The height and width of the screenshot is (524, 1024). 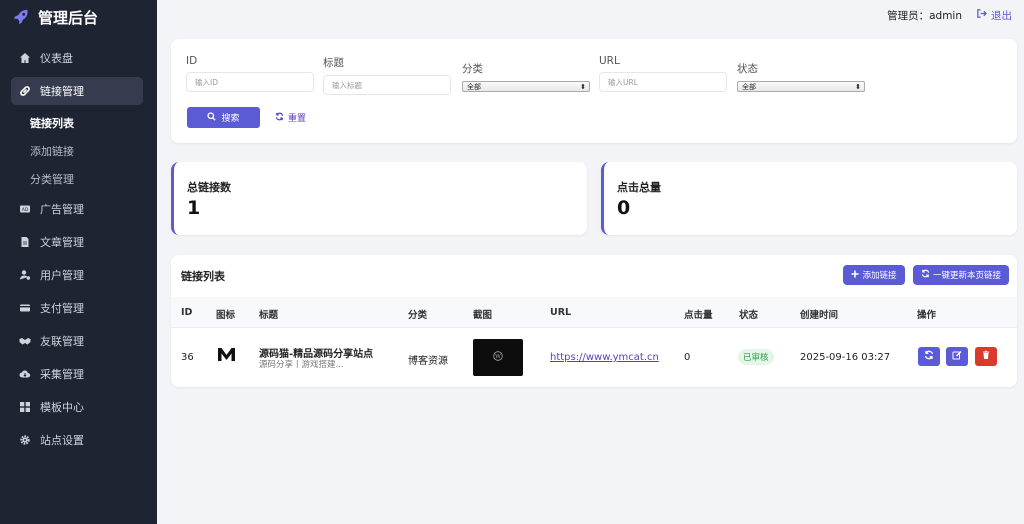 I want to click on trash-icon, so click(x=986, y=356).